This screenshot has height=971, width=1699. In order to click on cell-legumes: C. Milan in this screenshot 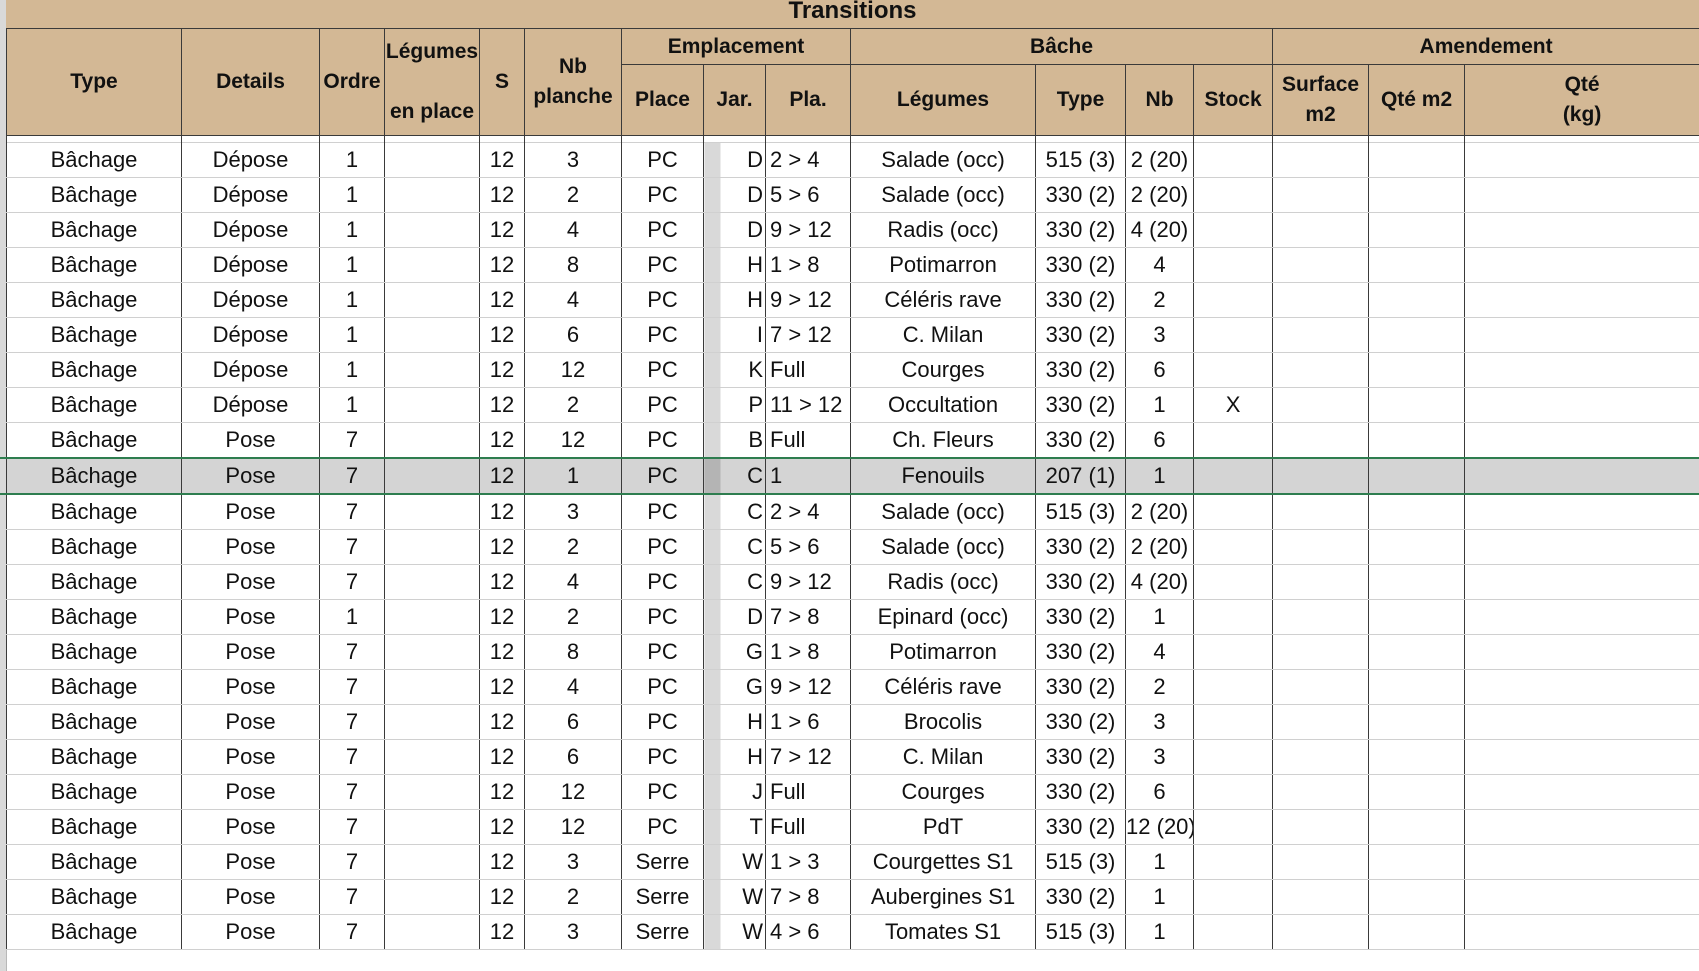, I will do `click(943, 757)`.